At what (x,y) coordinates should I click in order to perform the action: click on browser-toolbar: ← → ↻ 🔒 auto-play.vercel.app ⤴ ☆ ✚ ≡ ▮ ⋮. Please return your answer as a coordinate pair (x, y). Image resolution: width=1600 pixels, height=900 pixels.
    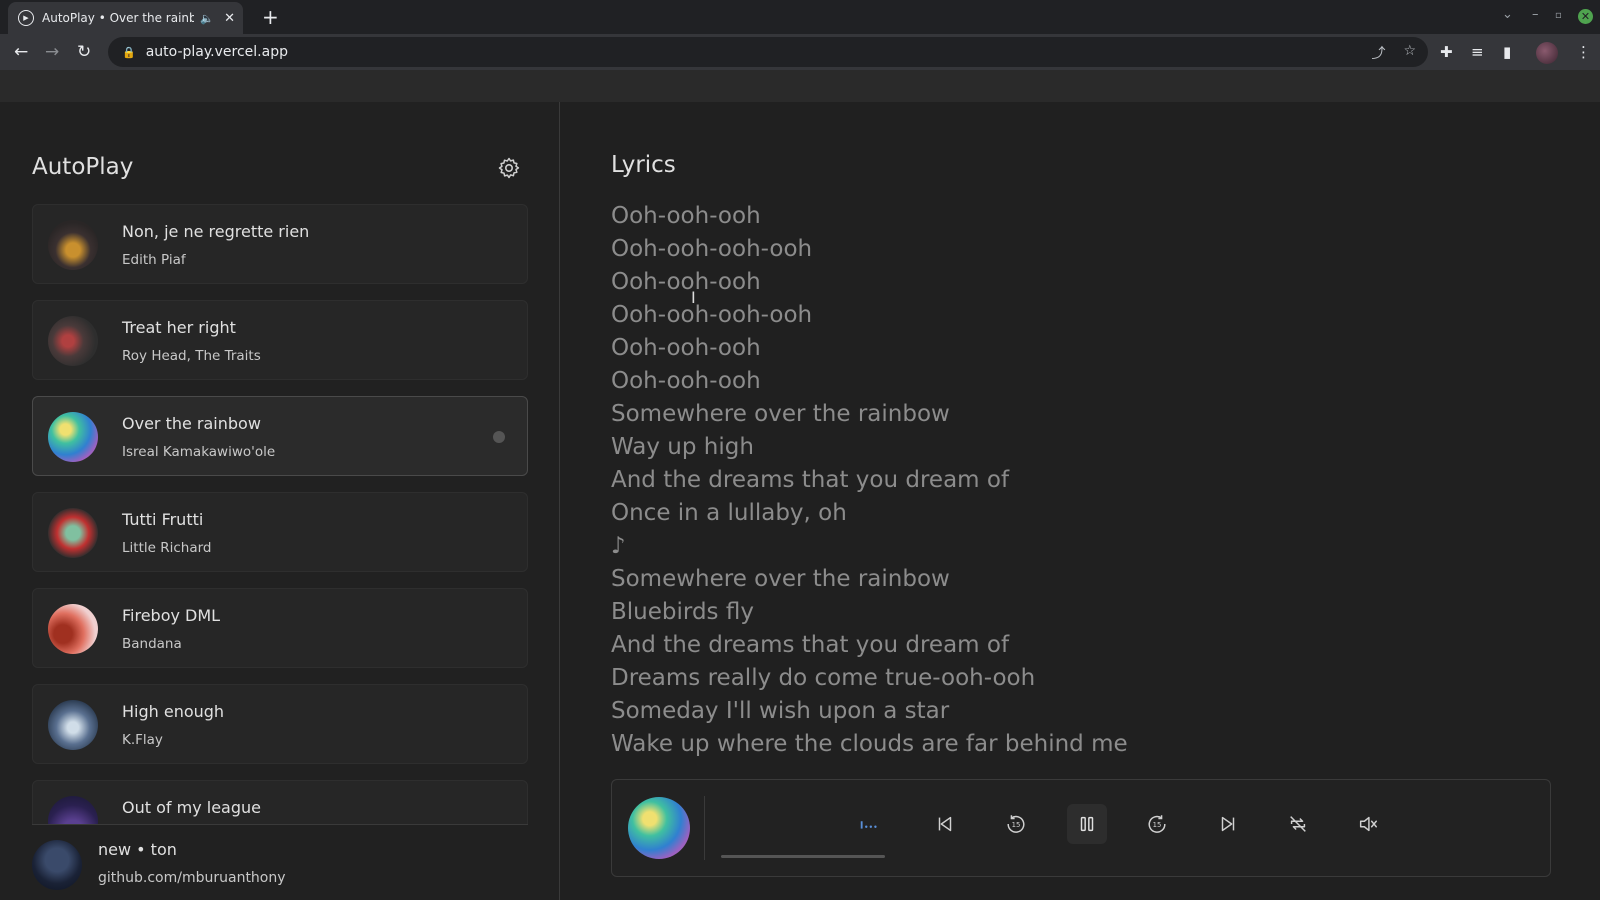
    Looking at the image, I should click on (800, 52).